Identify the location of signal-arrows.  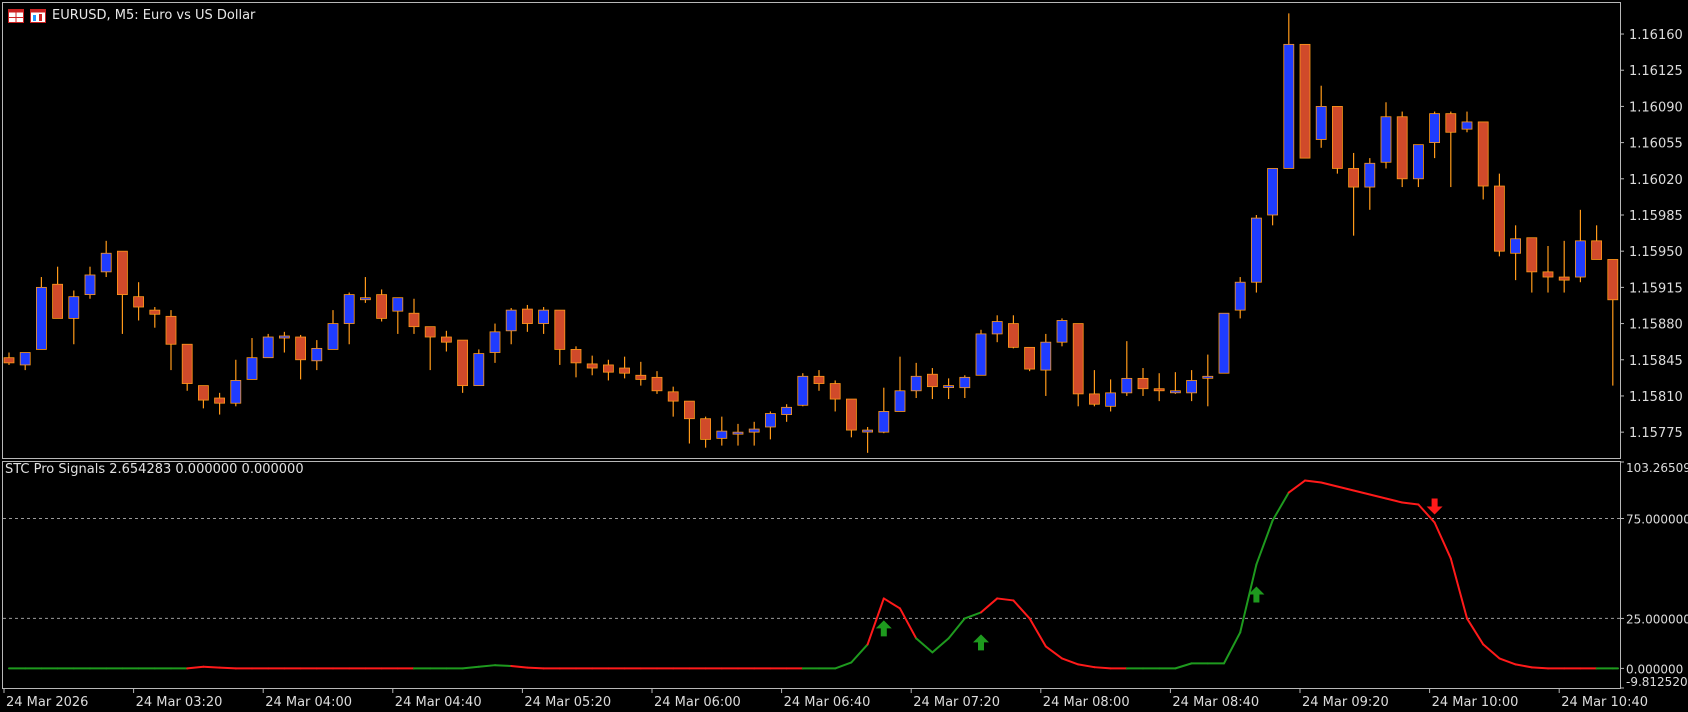
(1159, 574).